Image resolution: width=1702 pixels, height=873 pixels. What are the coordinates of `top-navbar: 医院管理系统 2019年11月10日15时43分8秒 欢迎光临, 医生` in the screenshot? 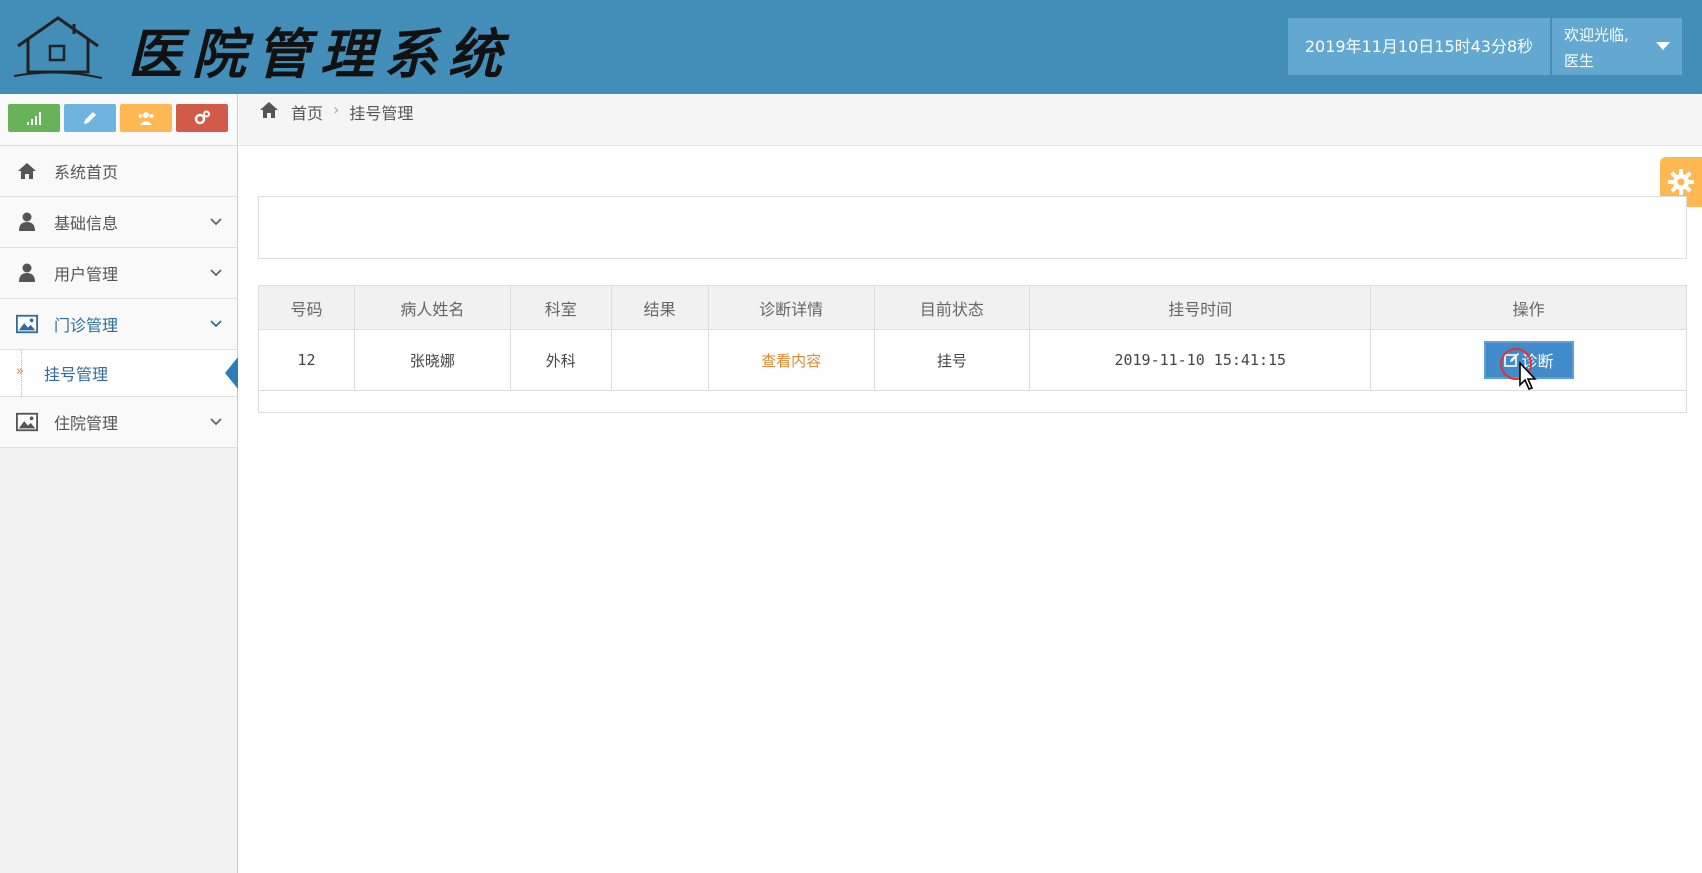 It's located at (851, 47).